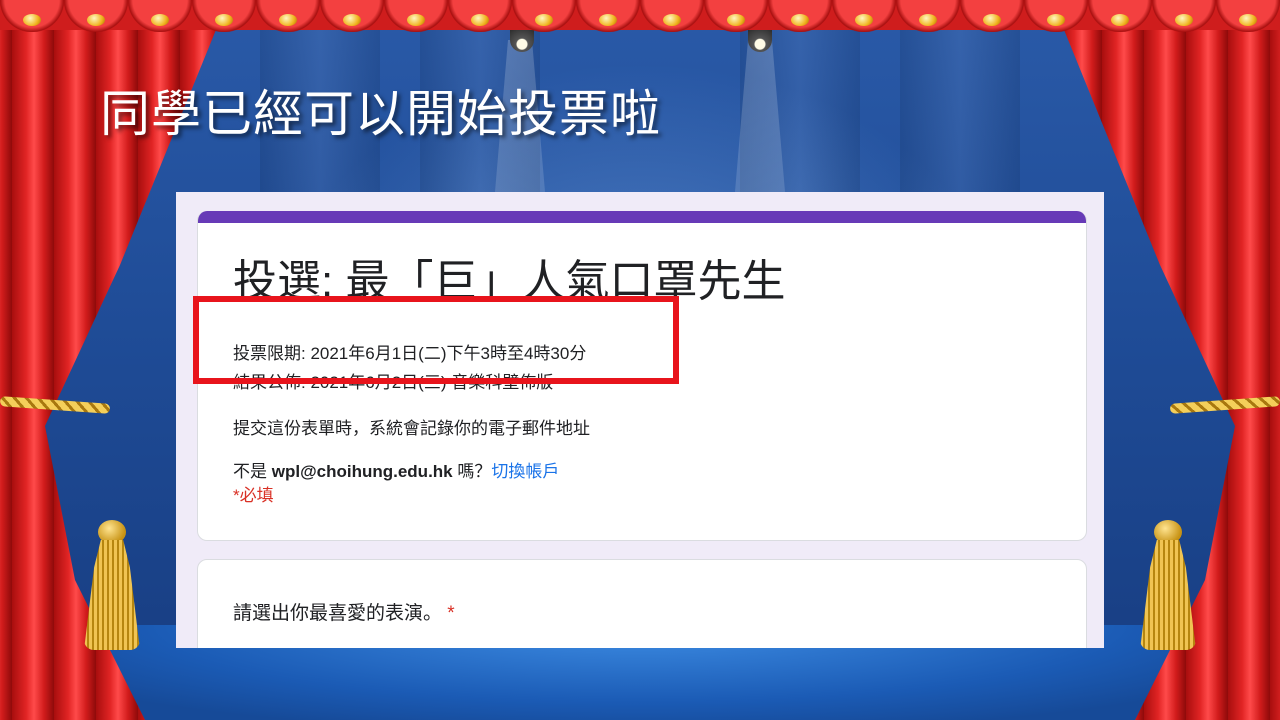 This screenshot has height=720, width=1280. Describe the element at coordinates (436, 340) in the screenshot. I see `highlight-box` at that location.